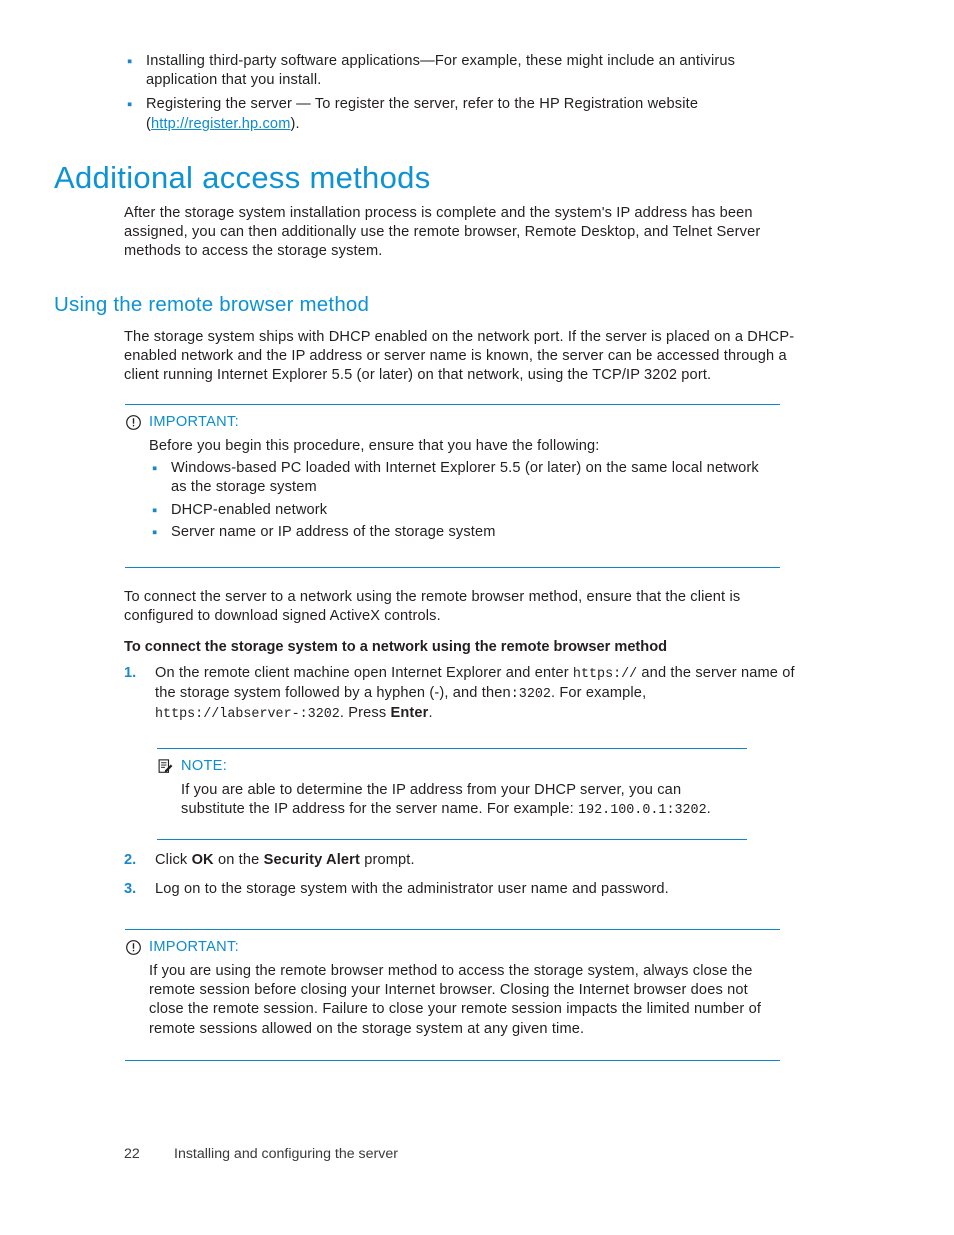 The height and width of the screenshot is (1235, 954). Describe the element at coordinates (642, 811) in the screenshot. I see `note-code-ip: 192.100.0.1:3202` at that location.